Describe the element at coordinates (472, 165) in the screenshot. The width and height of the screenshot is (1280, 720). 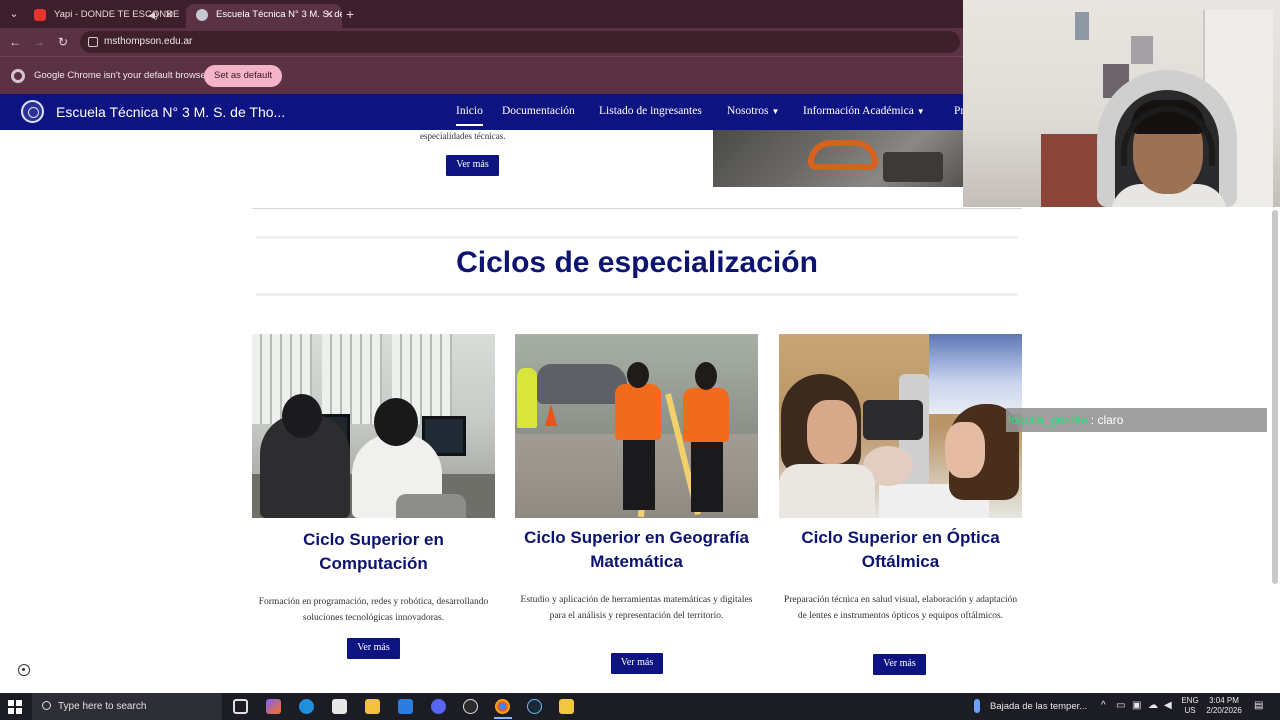
I see `ver-mas-button: Ver más` at that location.